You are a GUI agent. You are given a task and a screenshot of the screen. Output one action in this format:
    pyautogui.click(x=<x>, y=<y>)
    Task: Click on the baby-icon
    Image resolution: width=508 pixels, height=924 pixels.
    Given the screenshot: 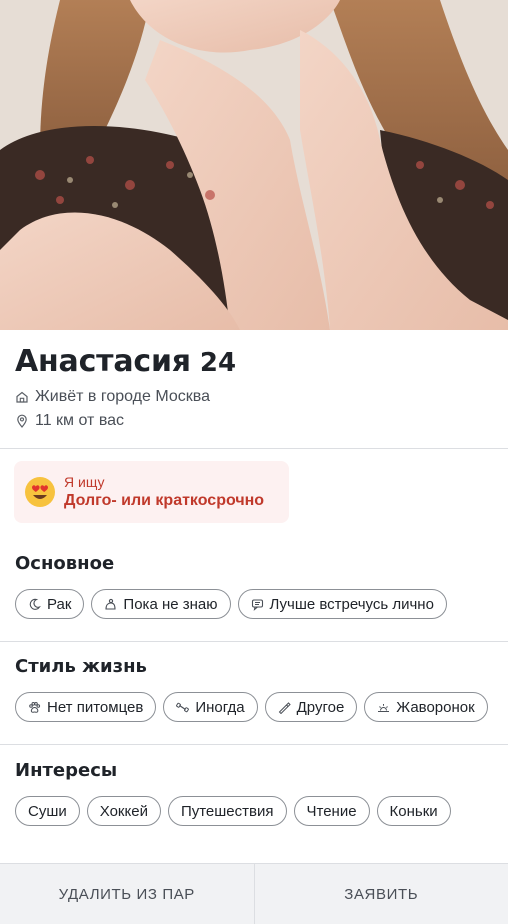 What is the action you would take?
    pyautogui.click(x=110, y=604)
    